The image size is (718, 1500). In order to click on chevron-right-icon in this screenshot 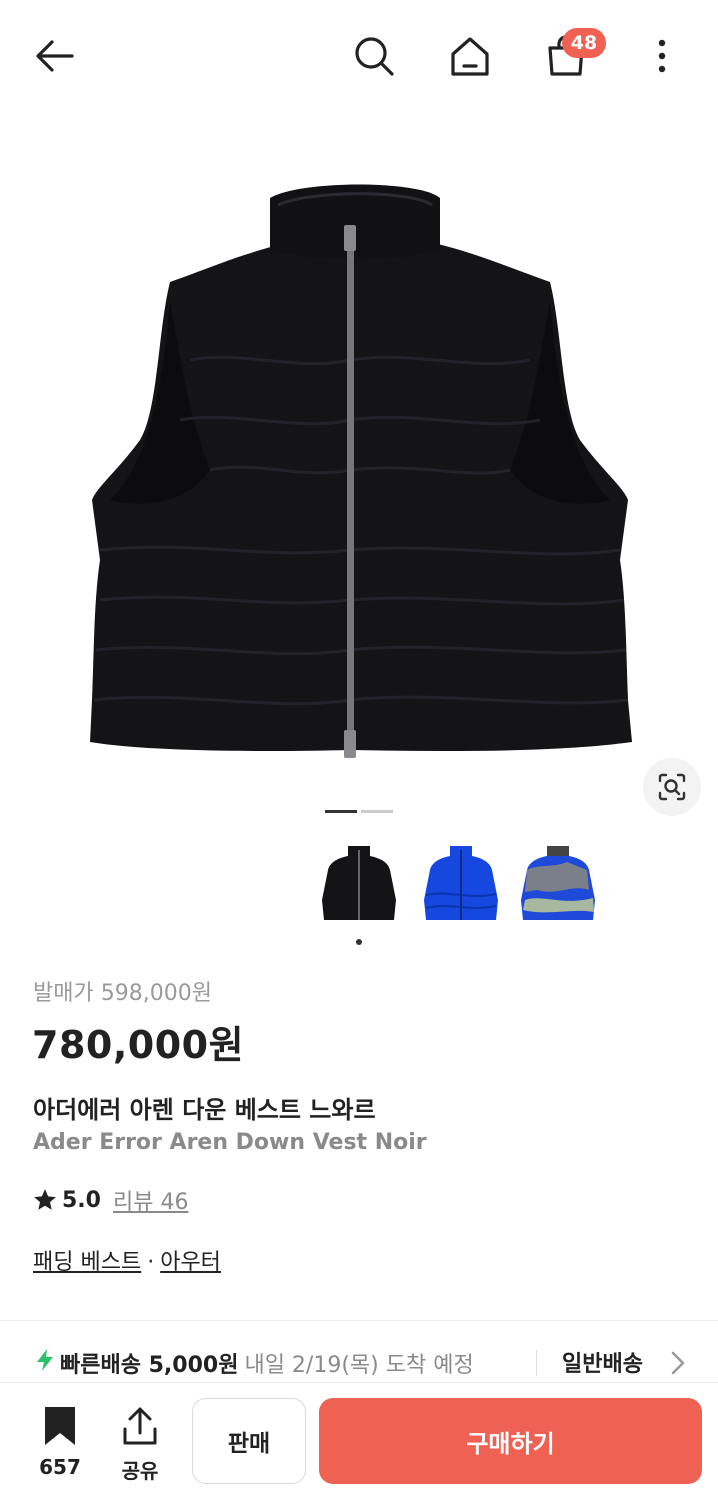, I will do `click(678, 1363)`.